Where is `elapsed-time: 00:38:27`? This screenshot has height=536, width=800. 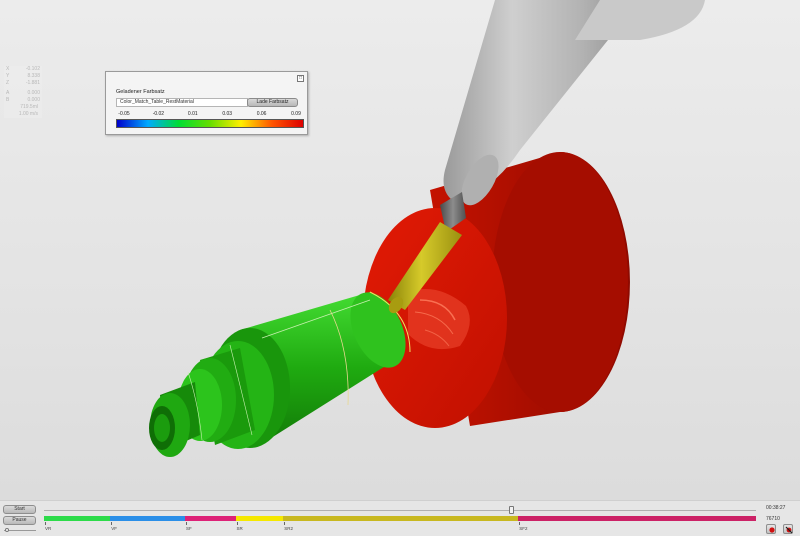 elapsed-time: 00:38:27 is located at coordinates (776, 508).